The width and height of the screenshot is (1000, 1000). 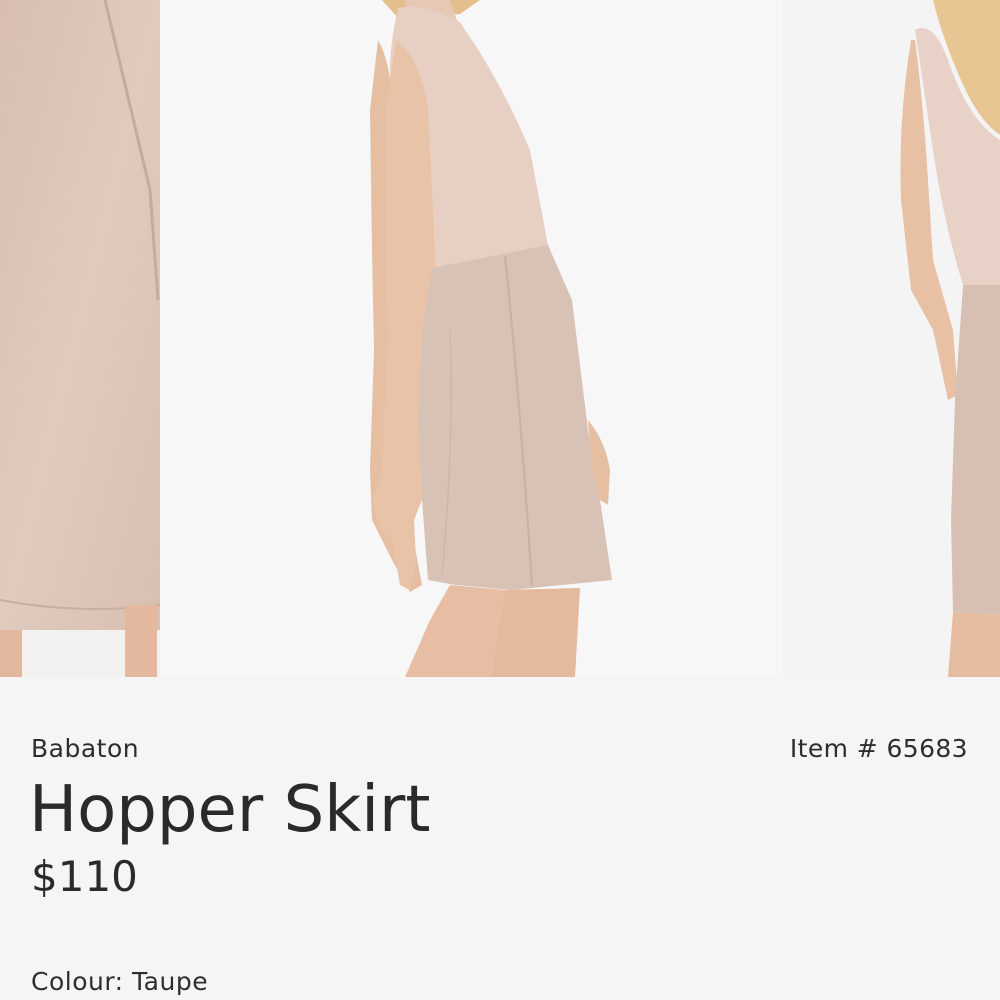 I want to click on gallery-slide-detail, so click(x=80, y=338).